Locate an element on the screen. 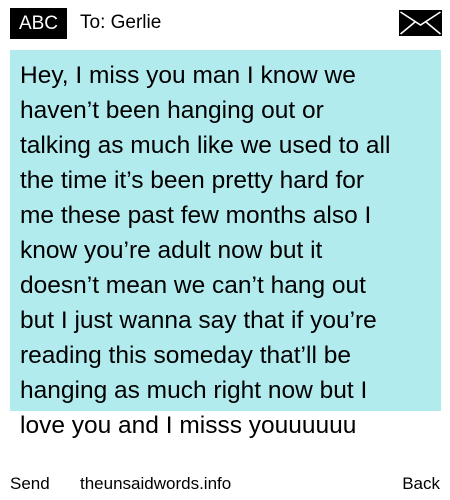 The width and height of the screenshot is (450, 500). envelope-icon is located at coordinates (420, 23).